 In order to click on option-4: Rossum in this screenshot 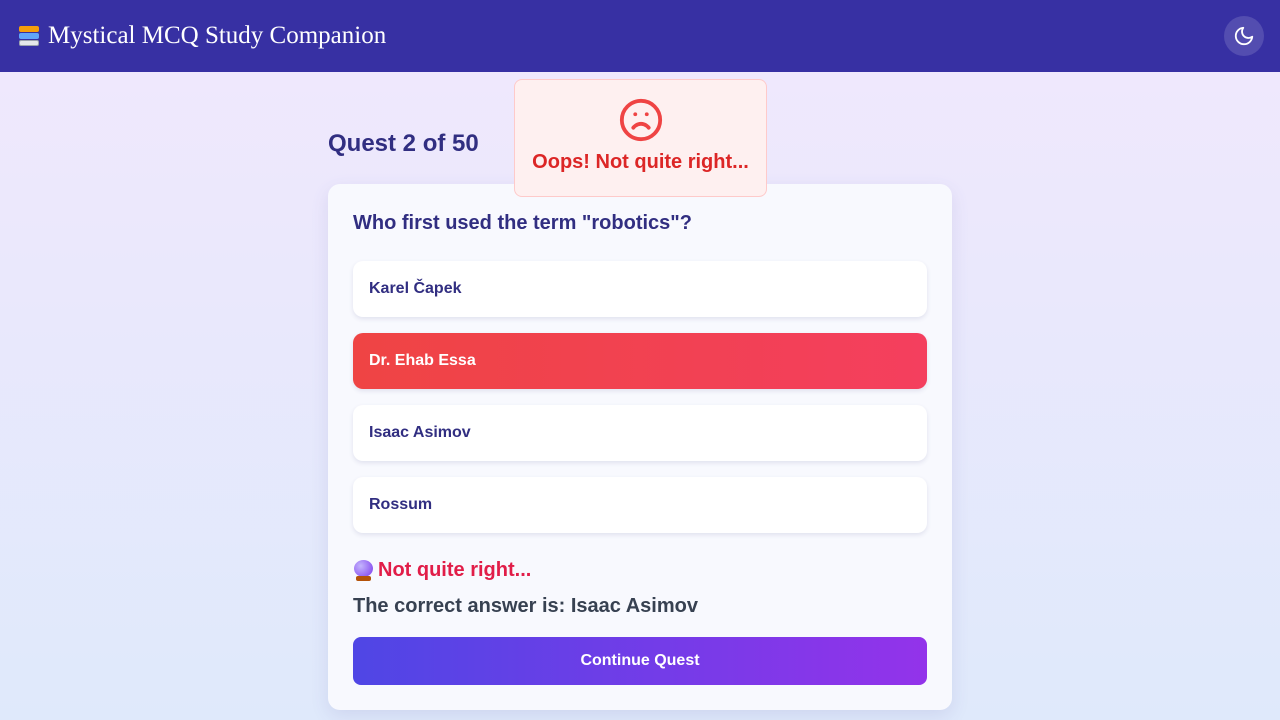, I will do `click(640, 505)`.